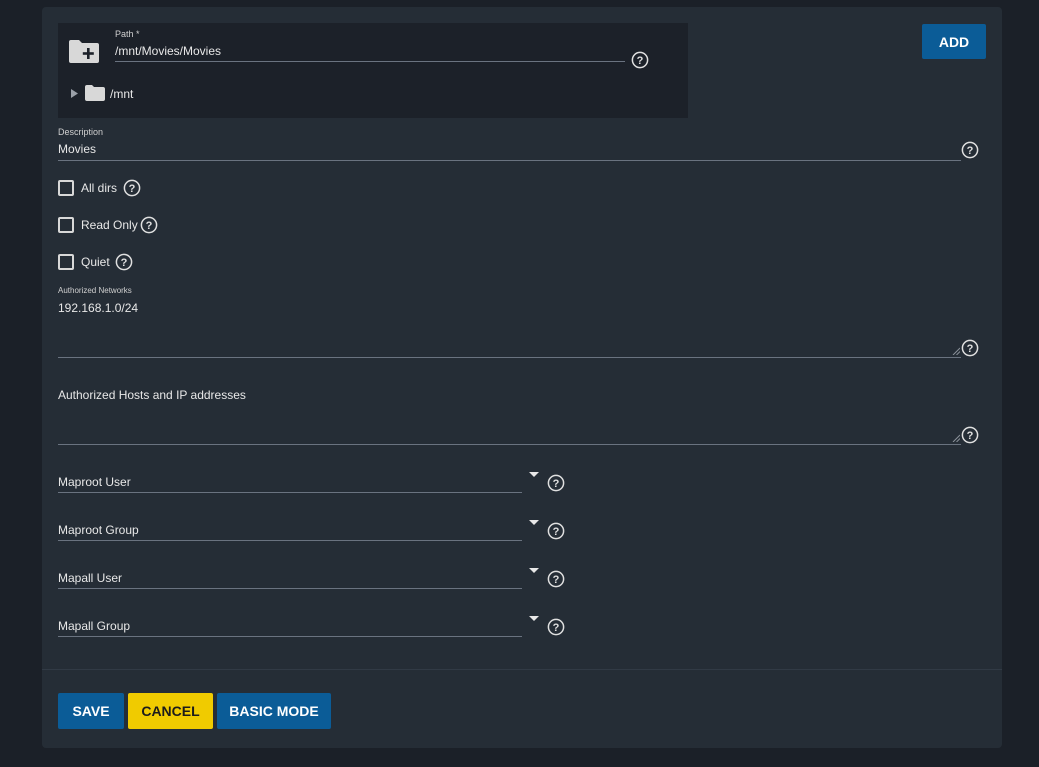  I want to click on authorized-networks-underline, so click(509, 357).